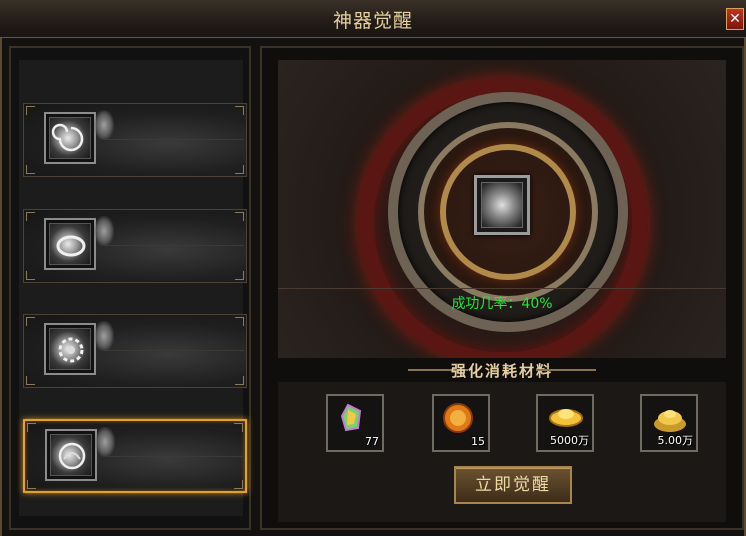 The height and width of the screenshot is (536, 746). I want to click on material-slot-3: 5000万, so click(565, 423).